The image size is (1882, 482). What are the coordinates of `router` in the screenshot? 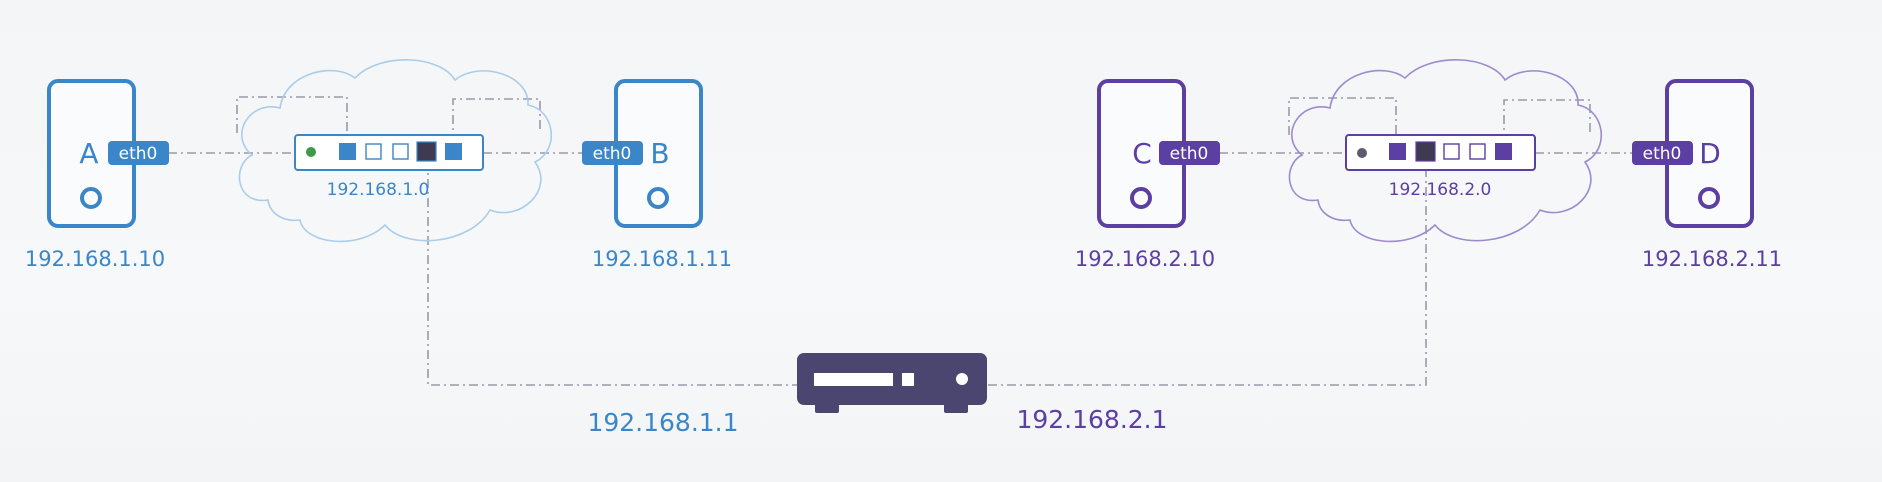 It's located at (892, 383).